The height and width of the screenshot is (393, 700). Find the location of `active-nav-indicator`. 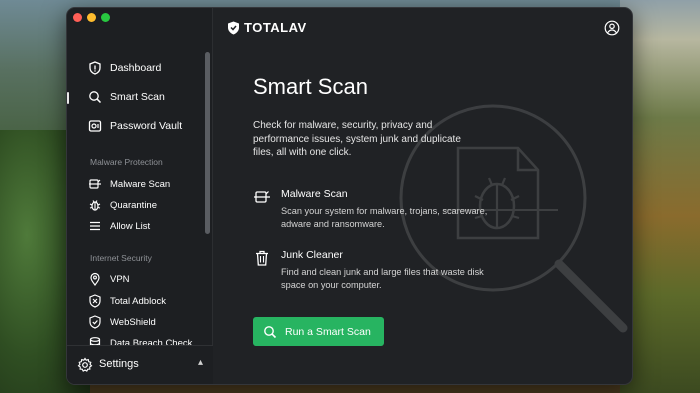

active-nav-indicator is located at coordinates (68, 98).